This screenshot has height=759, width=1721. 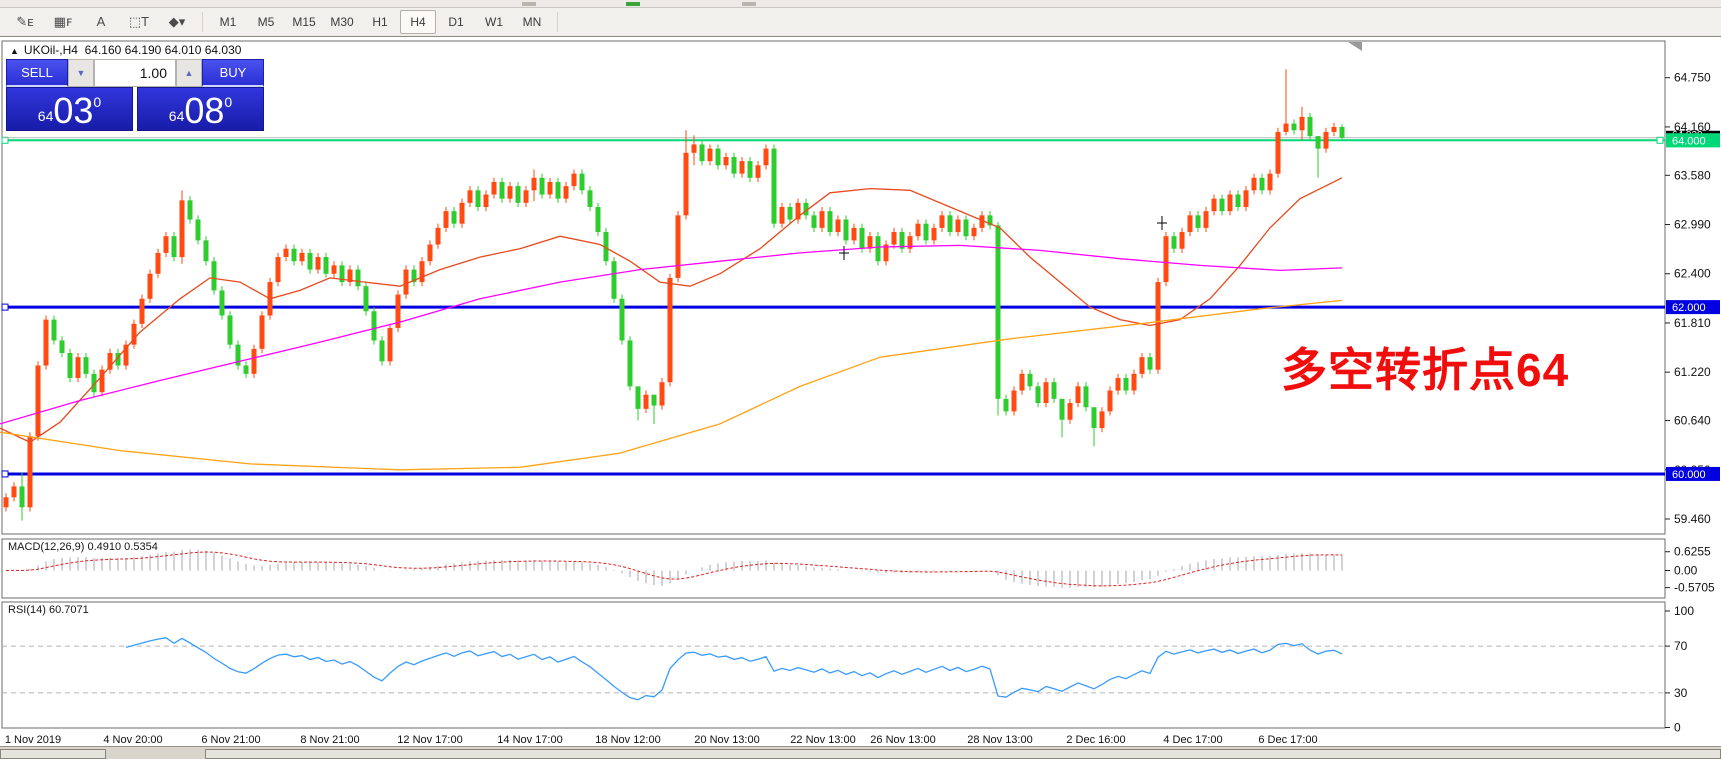 I want to click on drawing-tools: ✎ᴇ ▦ꜰ A ⬚T ◆▾, so click(x=101, y=22).